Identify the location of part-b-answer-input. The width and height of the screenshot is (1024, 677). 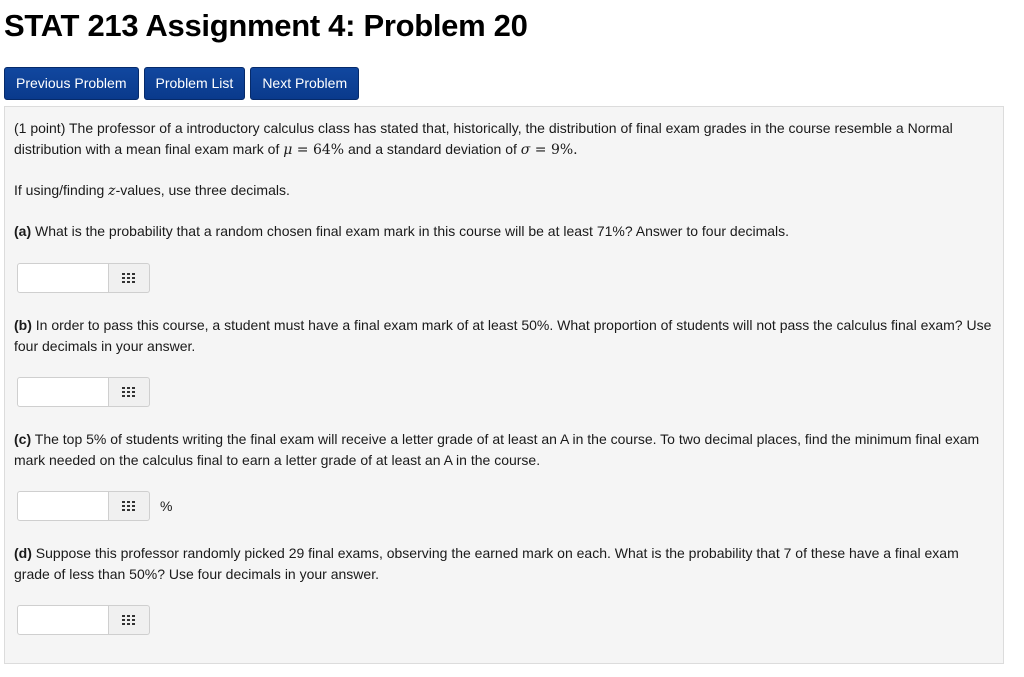
(63, 392).